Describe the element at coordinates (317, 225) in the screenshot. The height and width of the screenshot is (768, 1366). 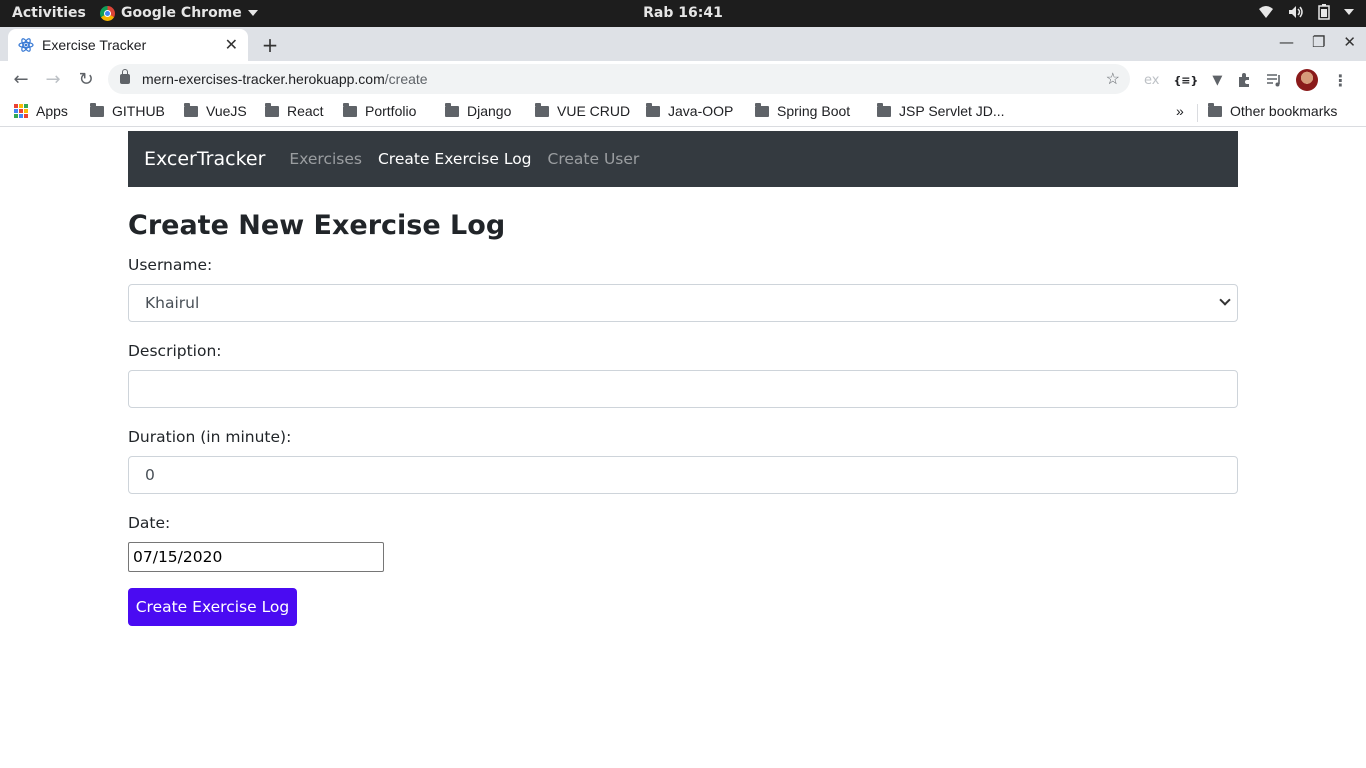
I see `page-title: Create New Exercise Log` at that location.